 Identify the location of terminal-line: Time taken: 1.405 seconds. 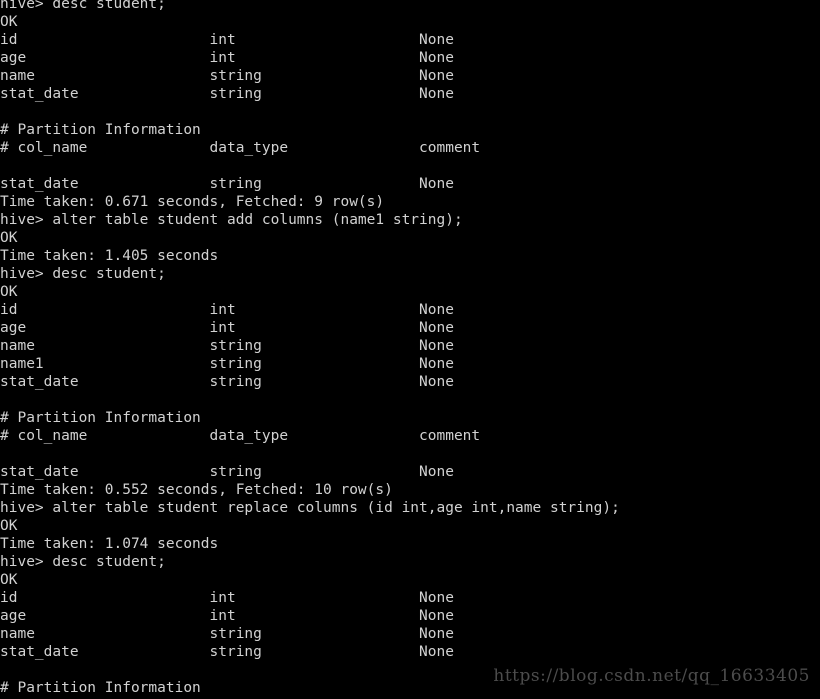
(109, 256).